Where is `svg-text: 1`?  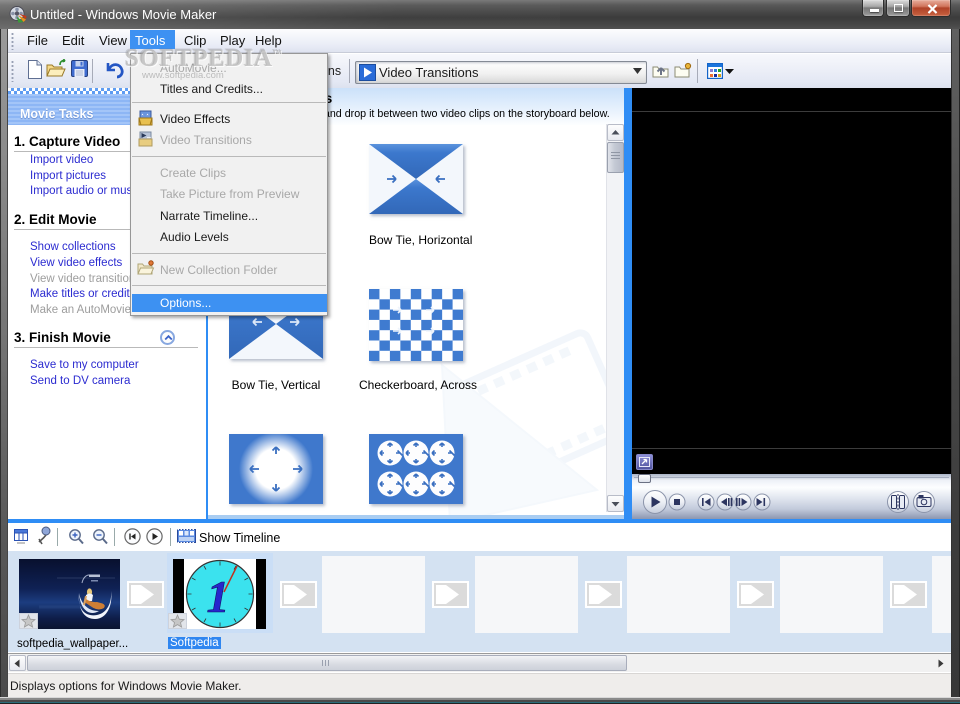 svg-text: 1 is located at coordinates (218, 596).